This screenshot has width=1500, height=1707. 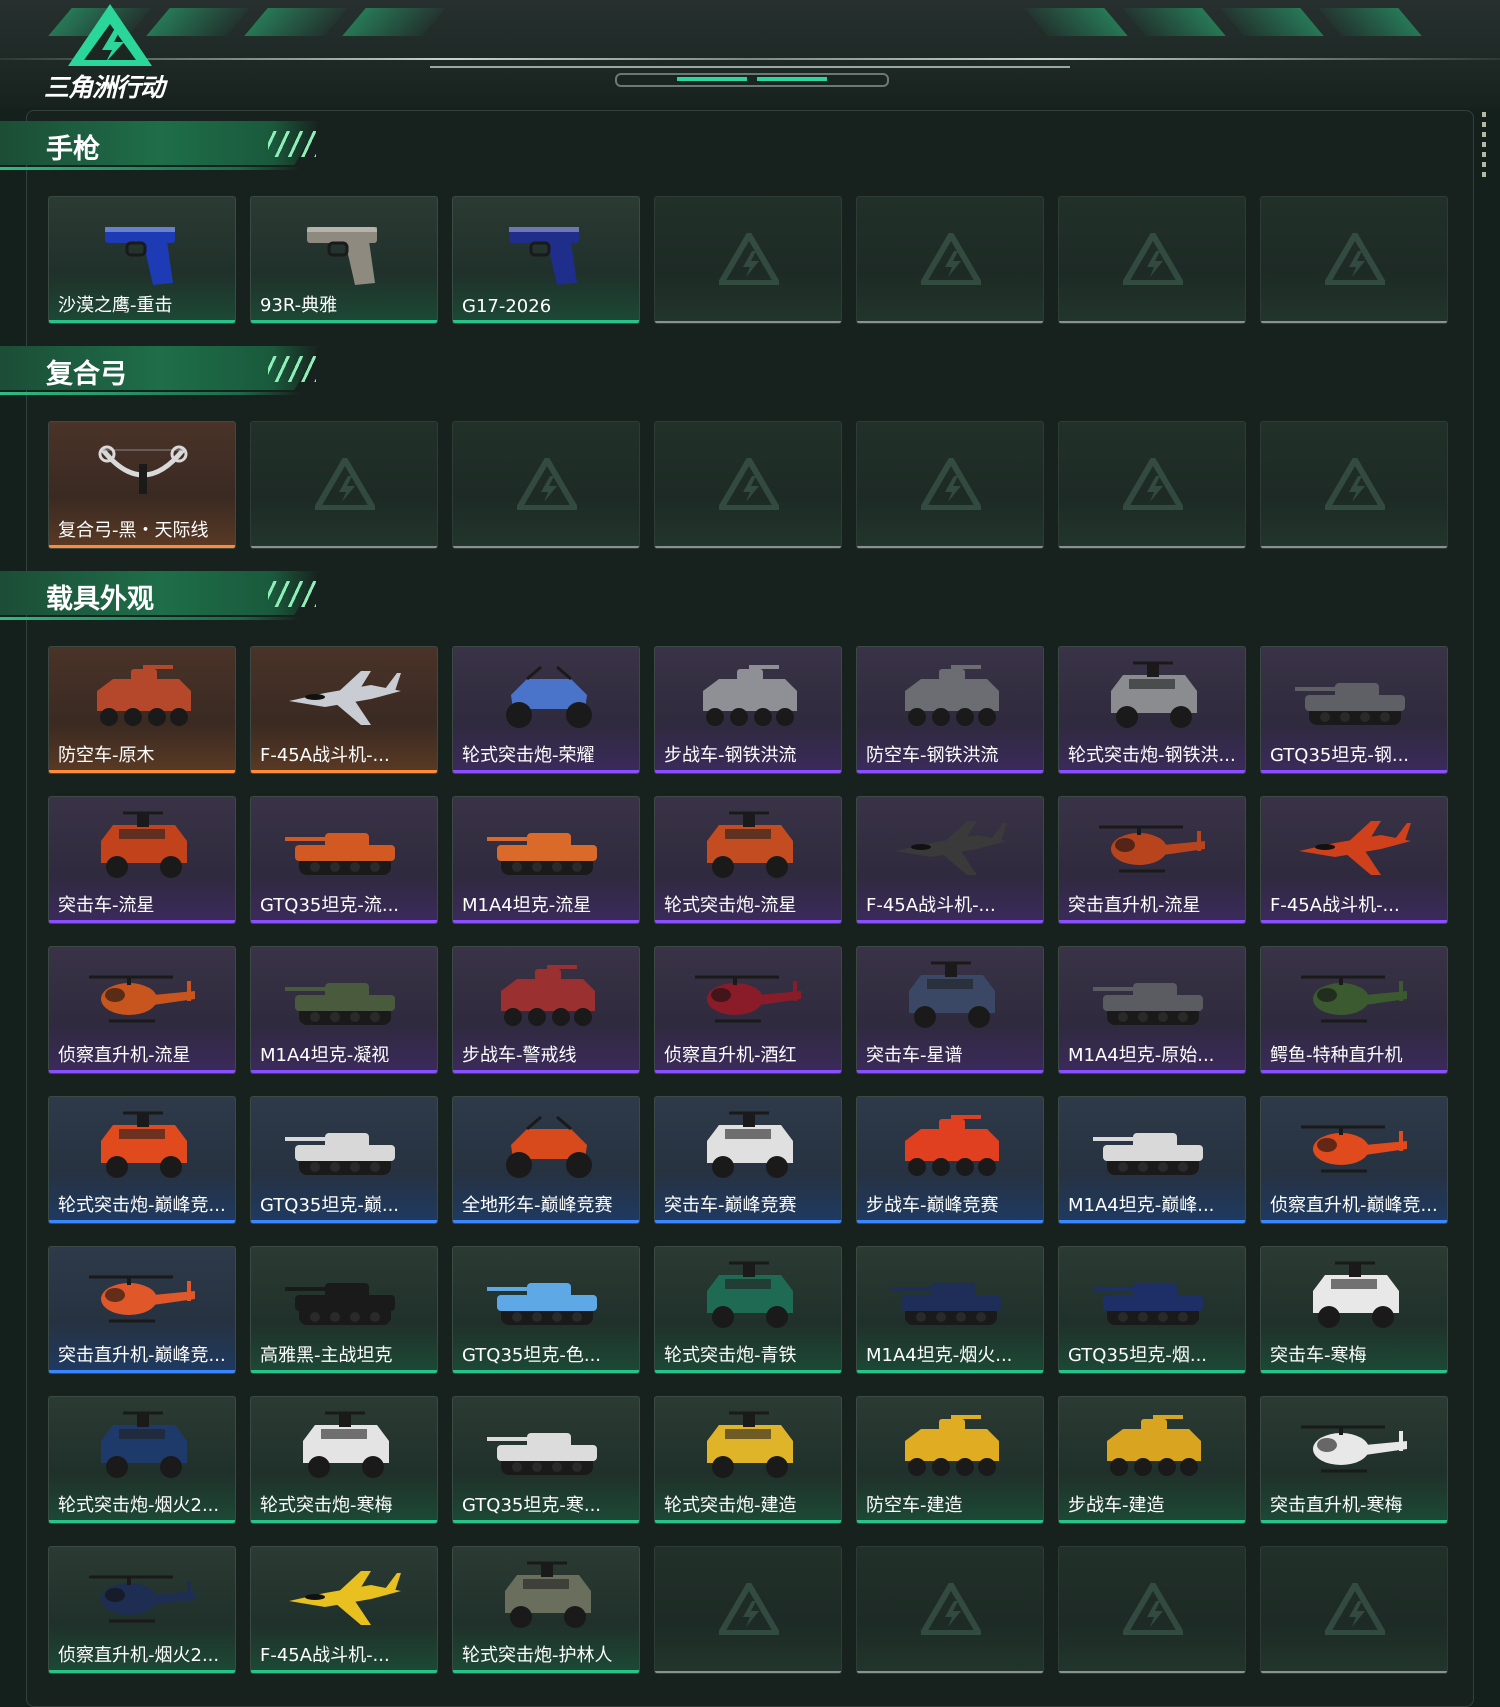 I want to click on item-name: 轮式突击炮-护林人, so click(x=537, y=1655).